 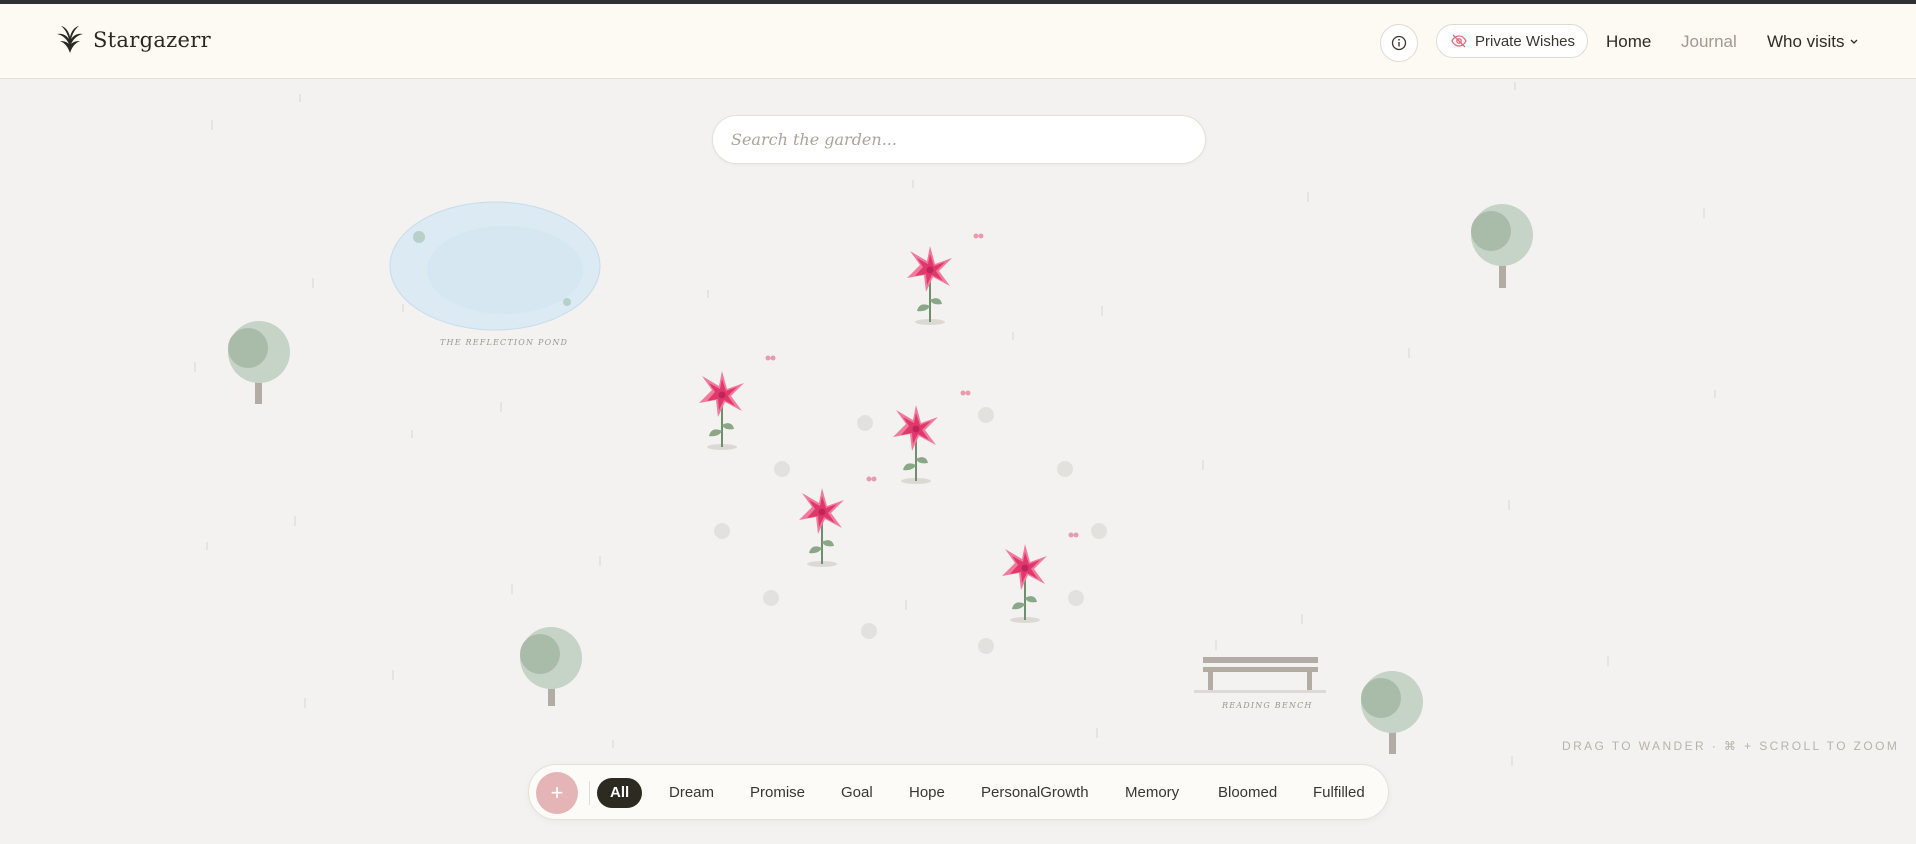 I want to click on filter-chip-memory: Memory, so click(x=1152, y=793).